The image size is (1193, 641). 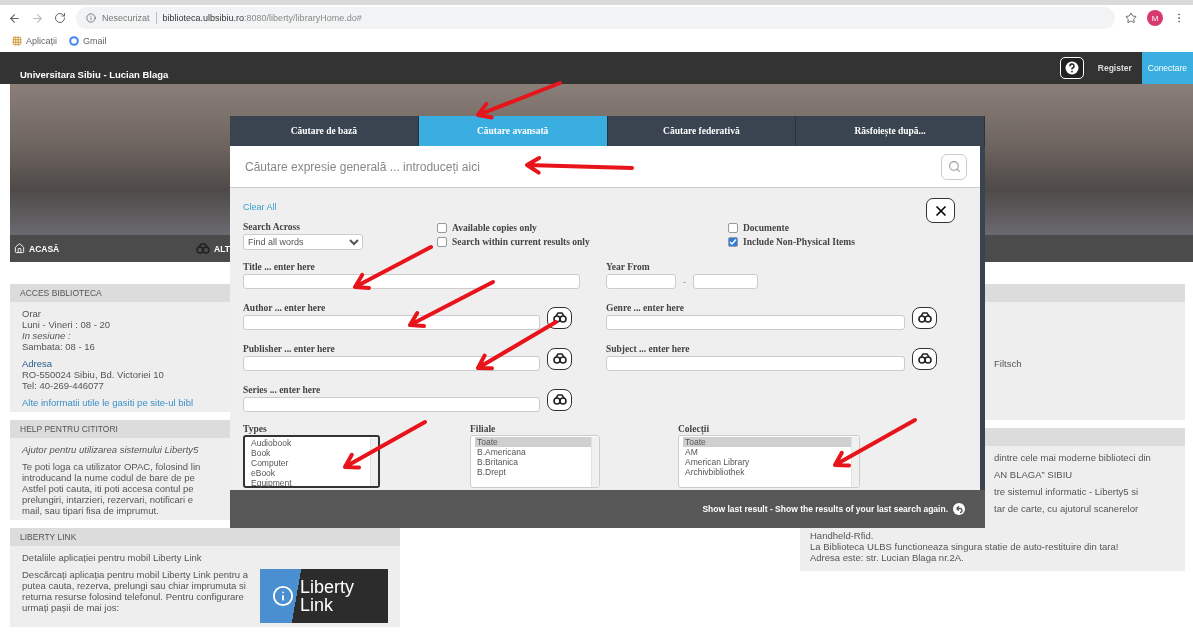 What do you see at coordinates (60, 18) in the screenshot?
I see `reload-icon` at bounding box center [60, 18].